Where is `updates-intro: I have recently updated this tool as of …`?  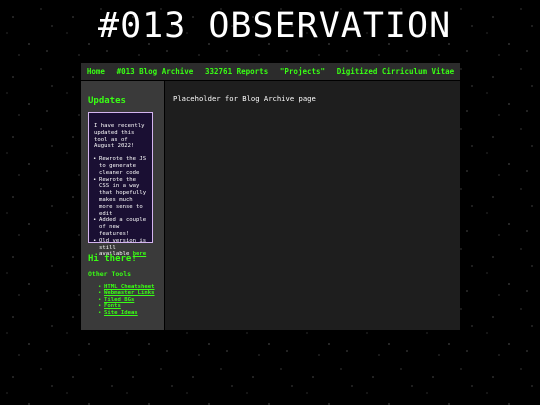 updates-intro: I have recently updated this tool as of … is located at coordinates (119, 136).